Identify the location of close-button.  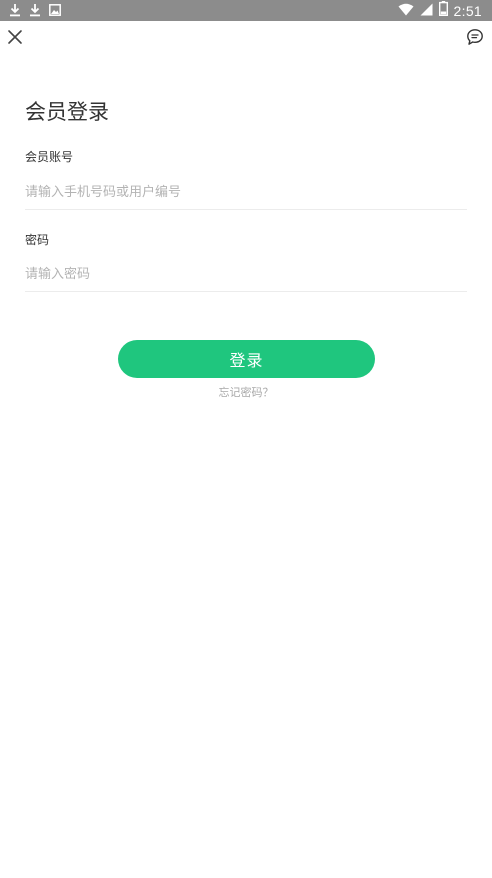
(15, 39).